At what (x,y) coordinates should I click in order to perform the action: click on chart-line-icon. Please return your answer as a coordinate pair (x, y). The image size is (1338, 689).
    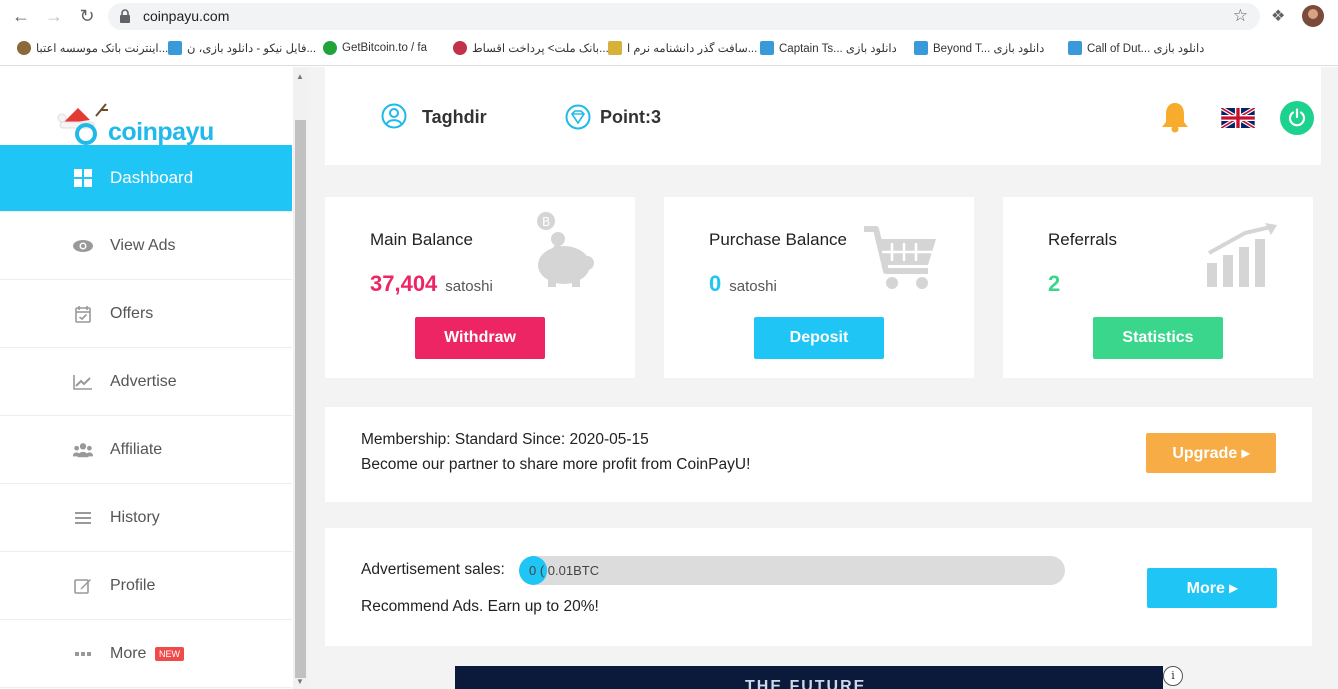
    Looking at the image, I should click on (83, 382).